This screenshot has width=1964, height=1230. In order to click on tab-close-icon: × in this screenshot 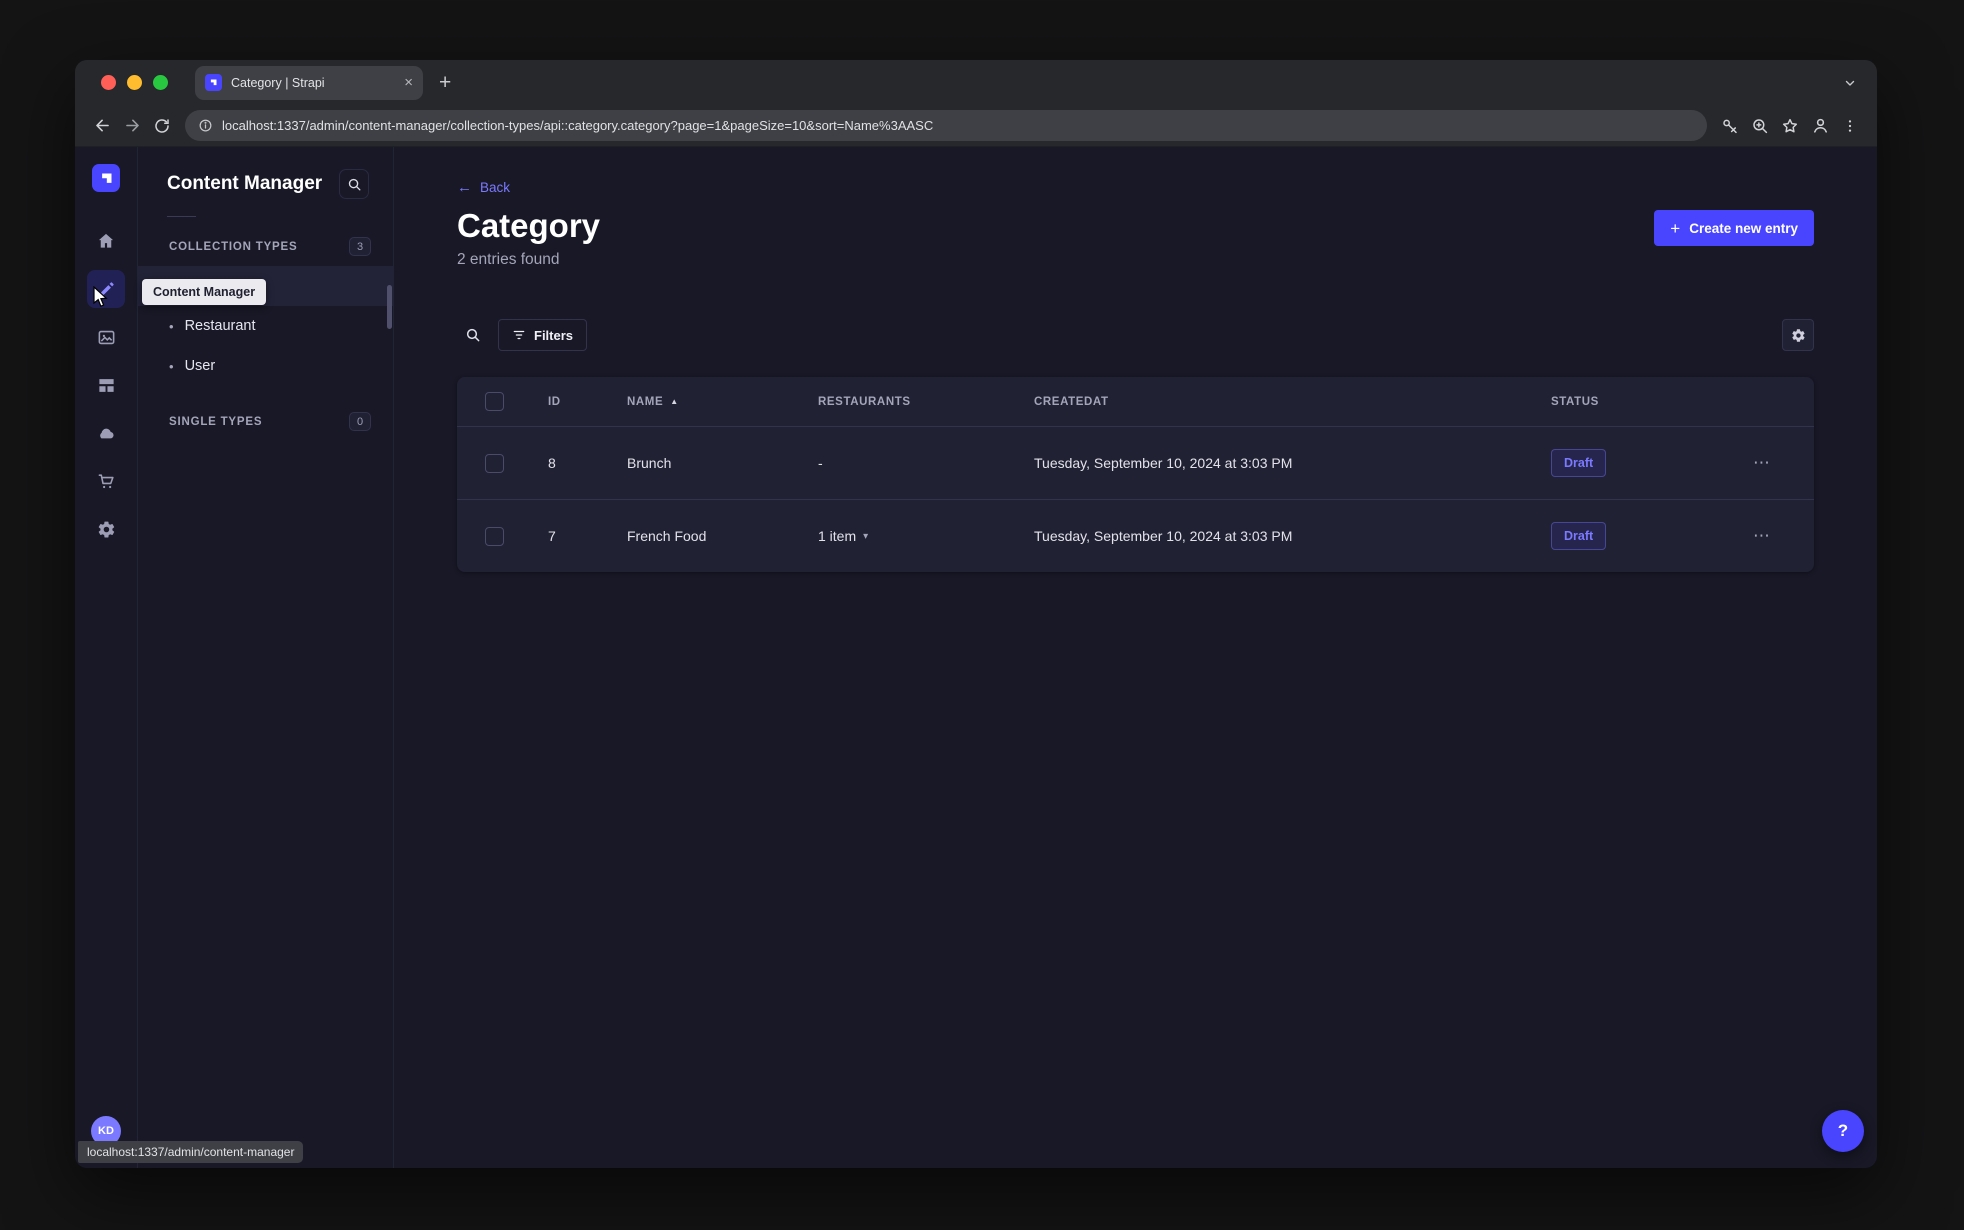, I will do `click(408, 82)`.